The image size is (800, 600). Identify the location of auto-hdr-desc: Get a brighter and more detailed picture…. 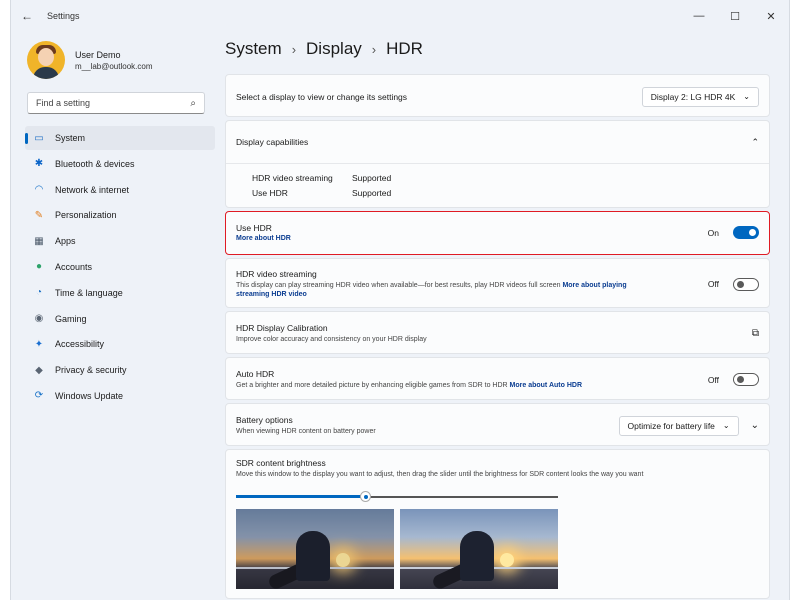
(372, 385).